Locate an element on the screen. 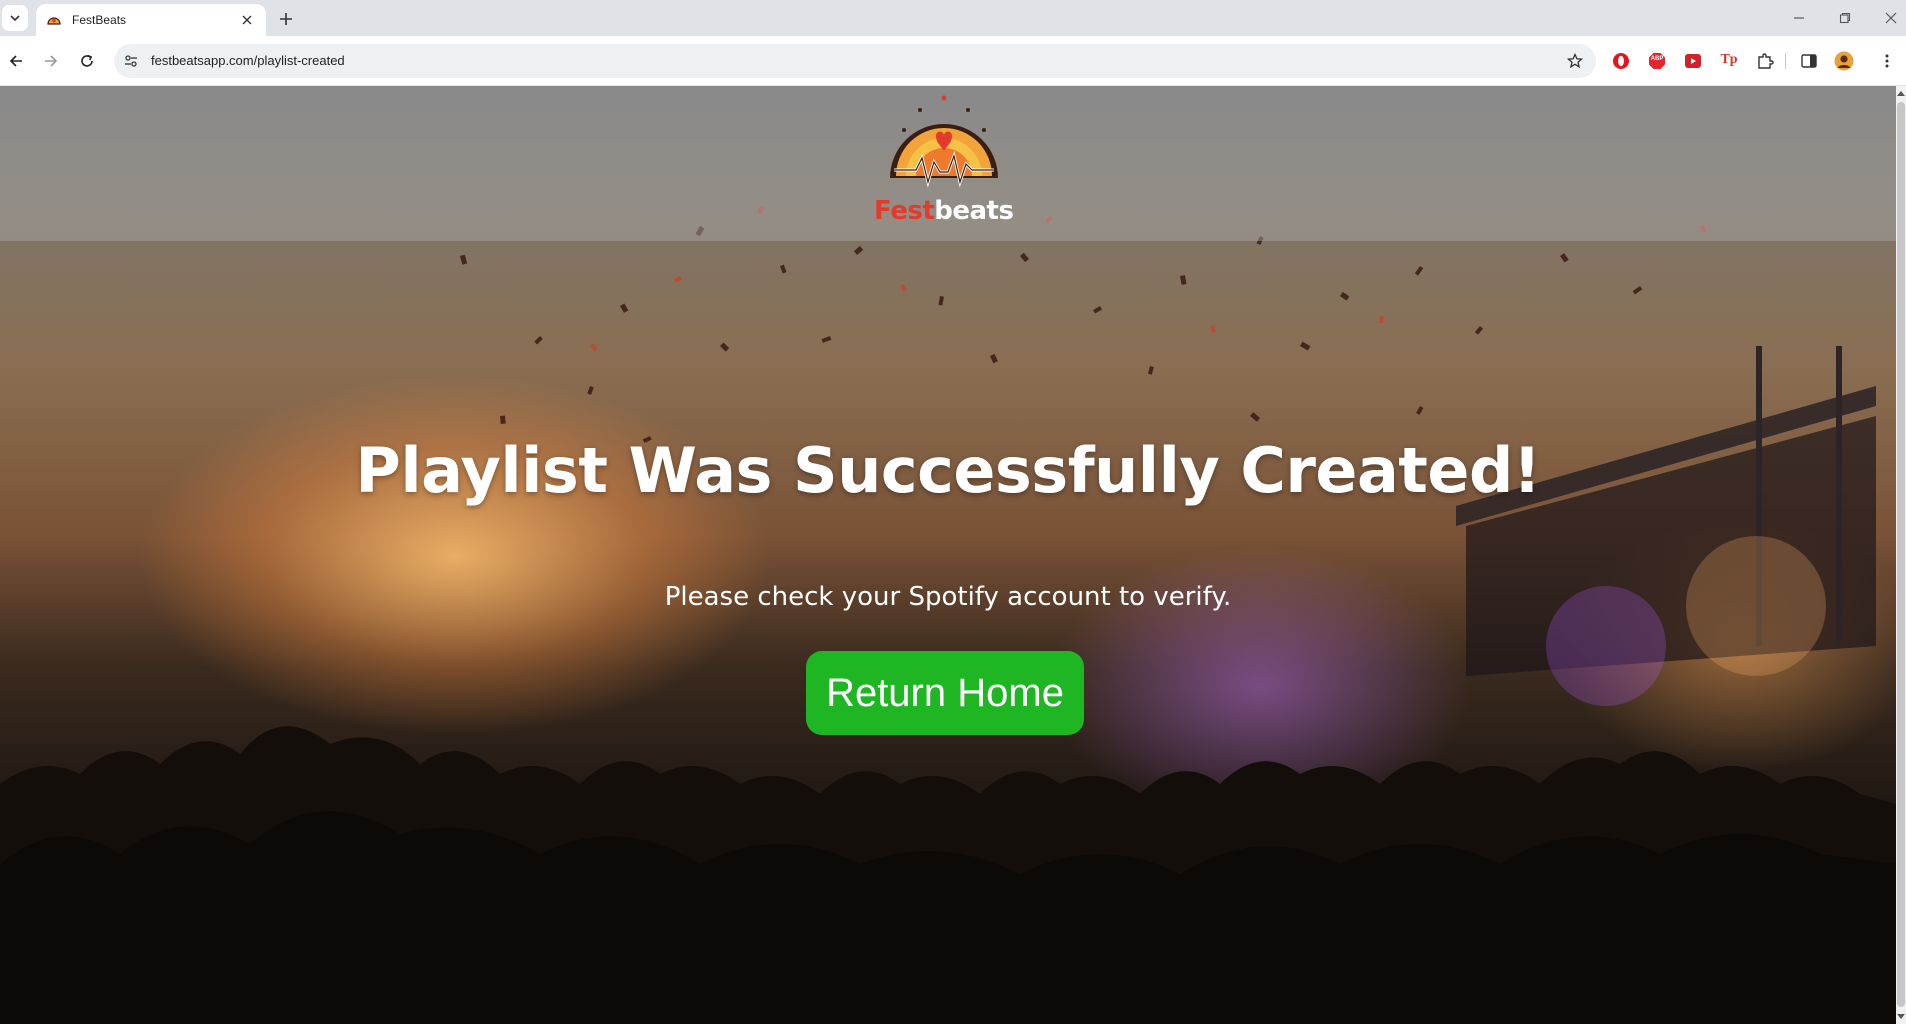  tp-label: Tp is located at coordinates (1729, 59).